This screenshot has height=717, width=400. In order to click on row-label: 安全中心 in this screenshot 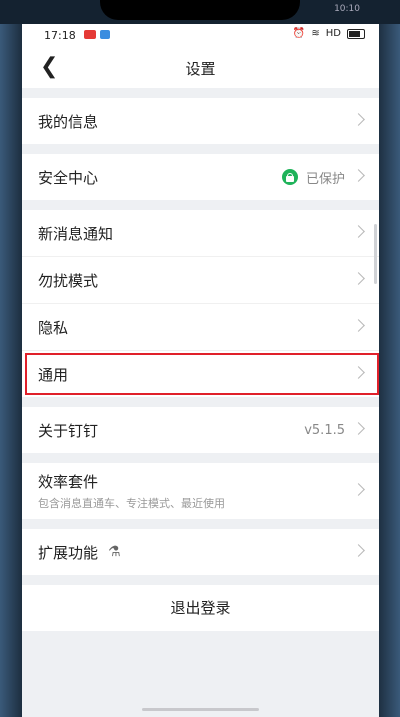, I will do `click(68, 177)`.